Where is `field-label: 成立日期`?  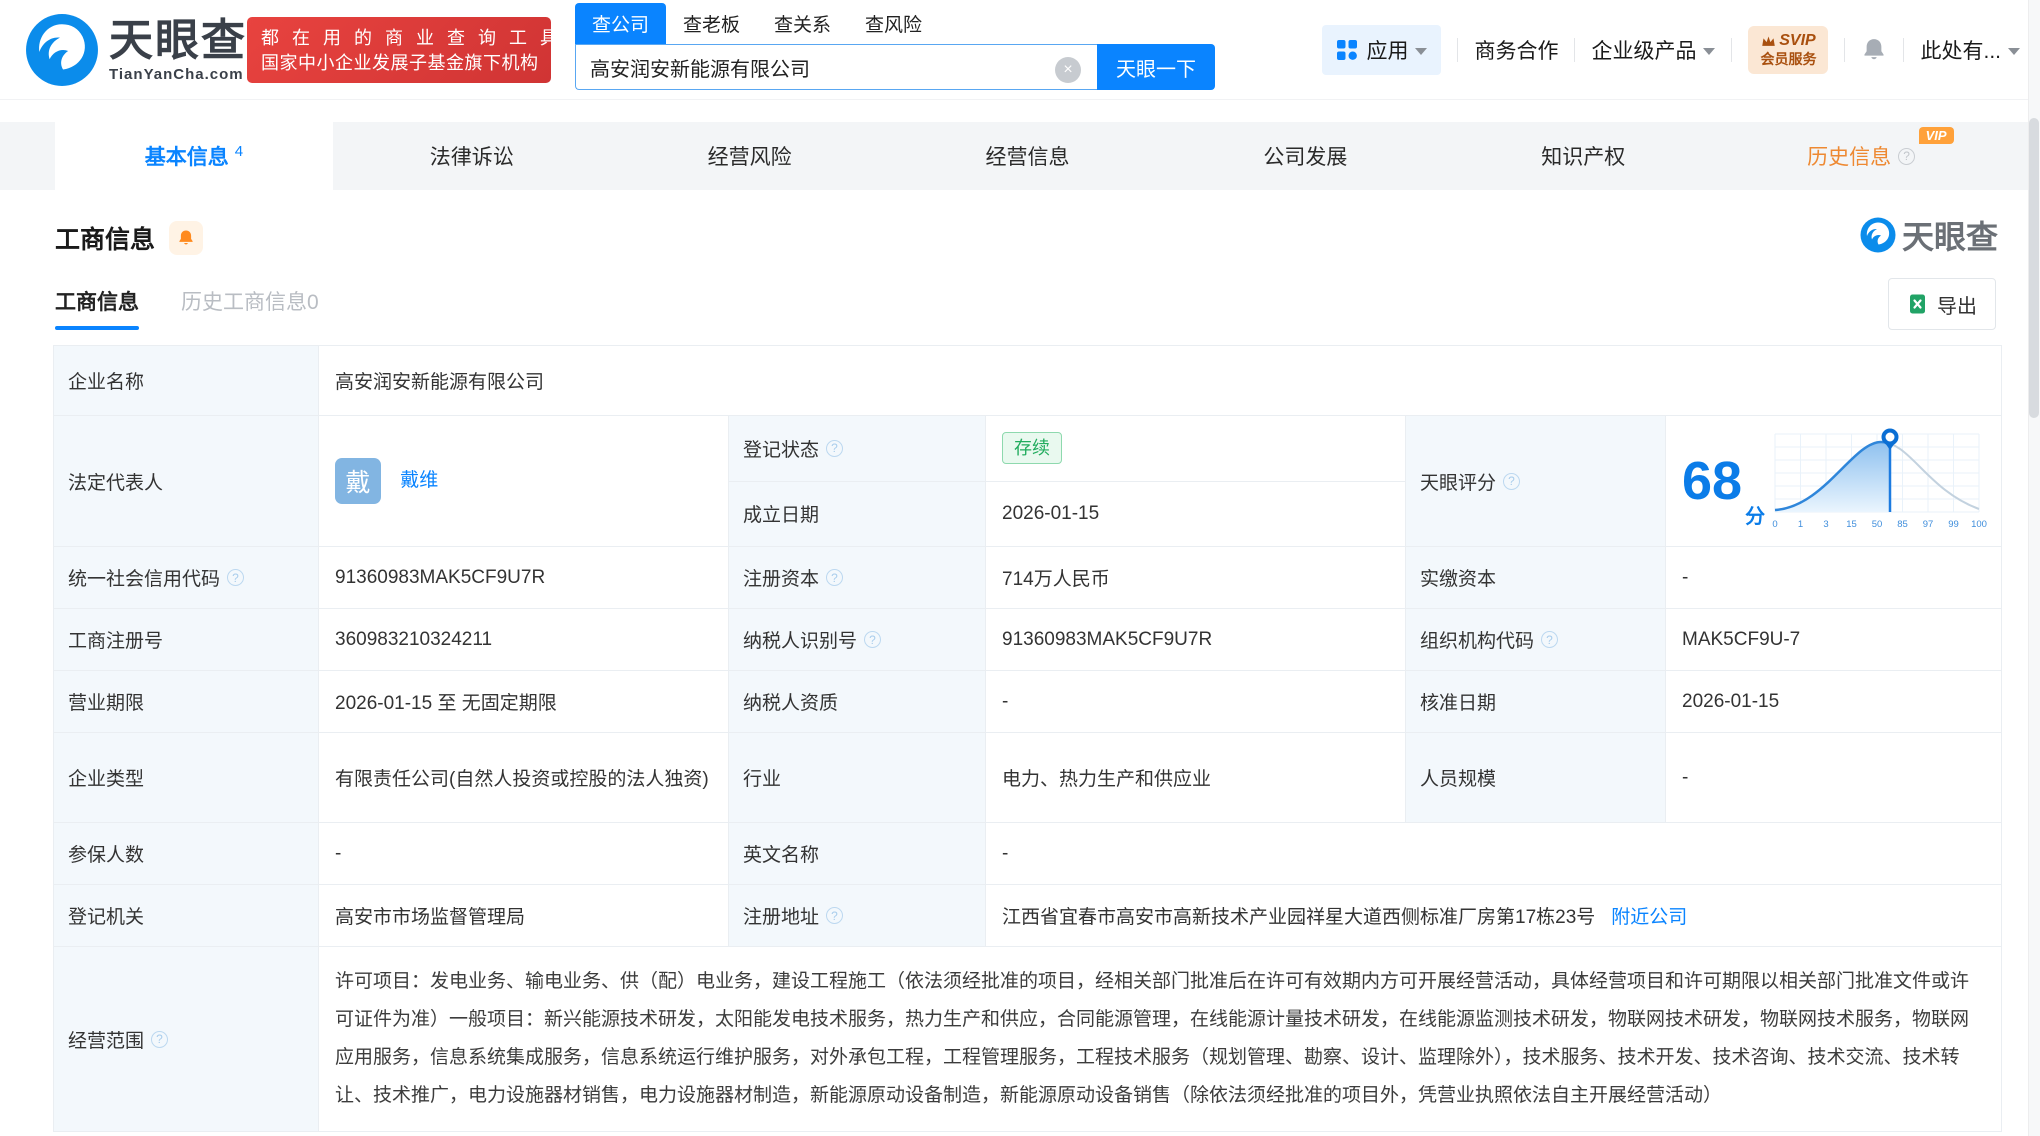
field-label: 成立日期 is located at coordinates (857, 513).